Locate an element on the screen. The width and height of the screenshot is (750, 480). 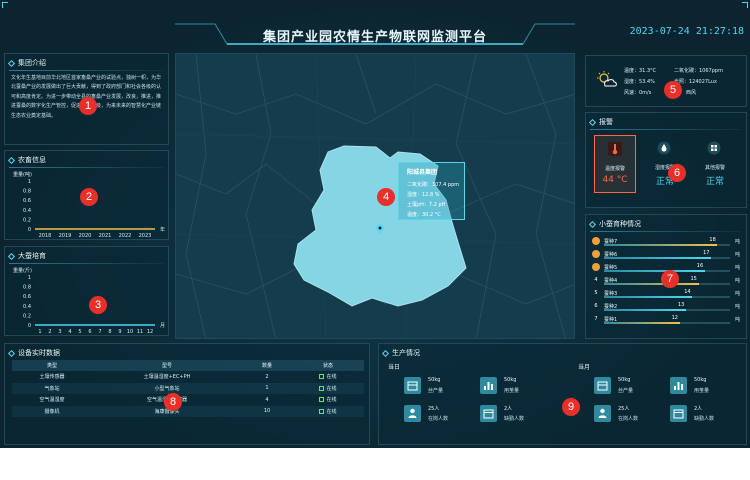
x-tick-label: 8 is located at coordinates (109, 332).